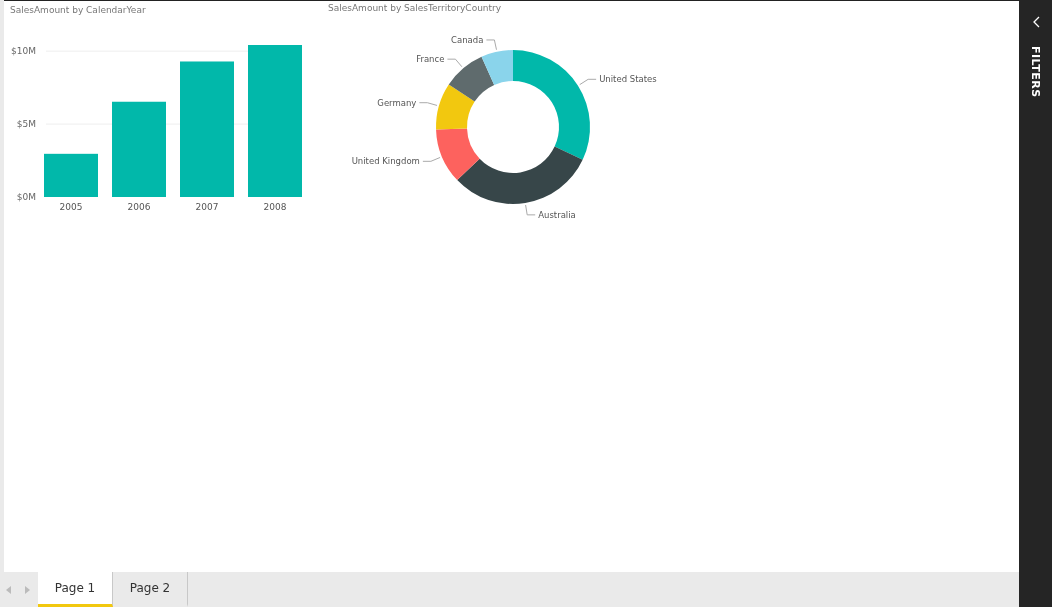  I want to click on axis-label: 2006, so click(139, 207).